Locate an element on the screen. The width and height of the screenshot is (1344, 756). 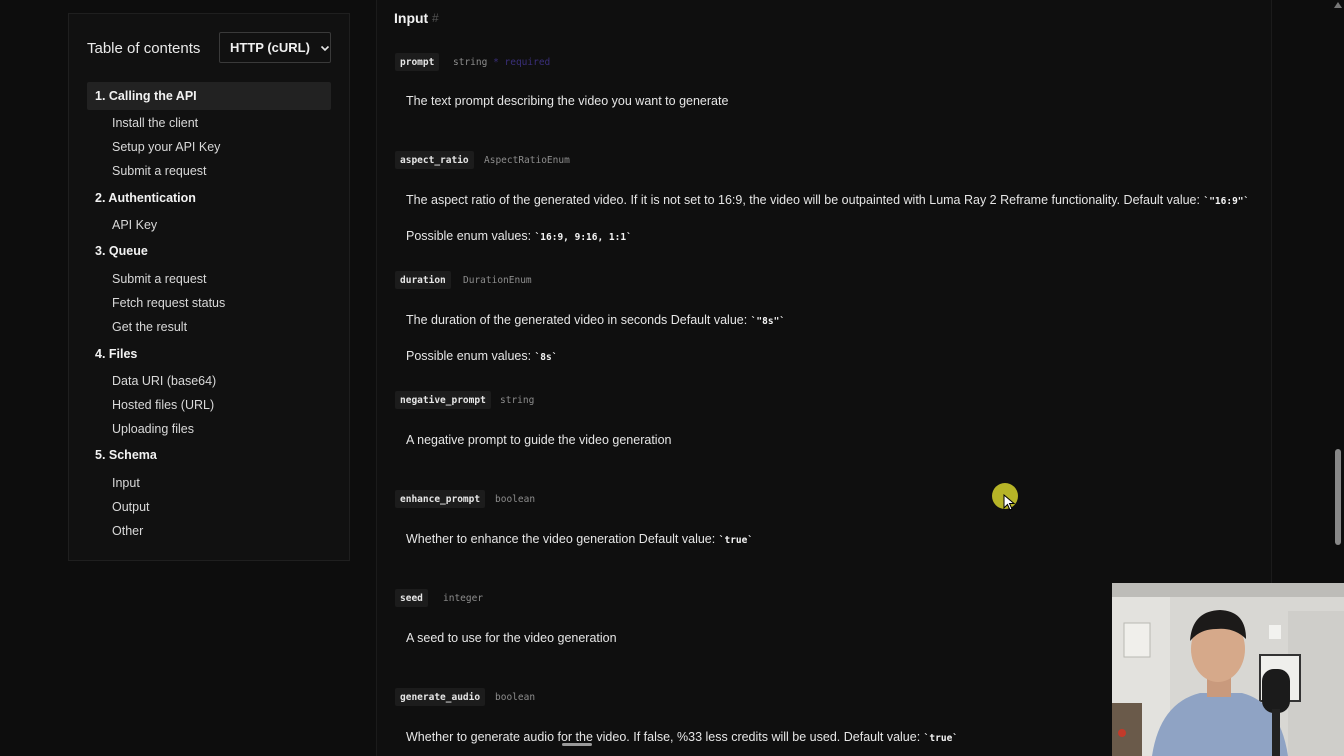
default-value-text: "16:9" is located at coordinates (1226, 201).